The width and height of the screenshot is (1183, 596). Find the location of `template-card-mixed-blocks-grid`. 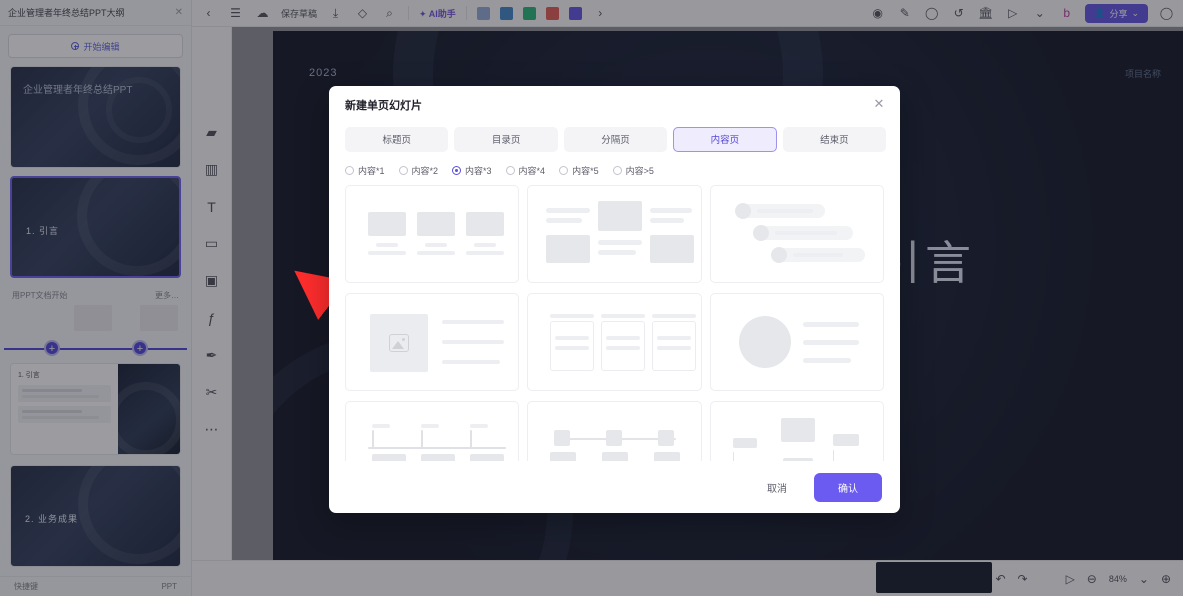

template-card-mixed-blocks-grid is located at coordinates (614, 234).